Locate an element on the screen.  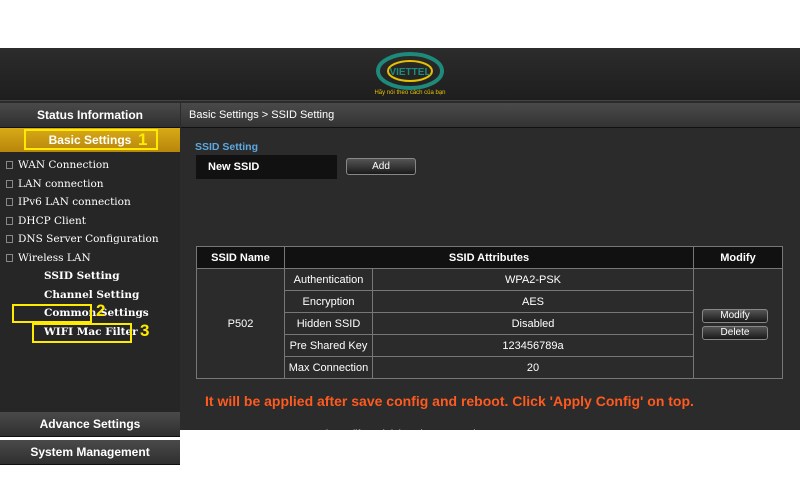
sidebar-subitem-channel-setting: Channel Setting is located at coordinates (90, 295).